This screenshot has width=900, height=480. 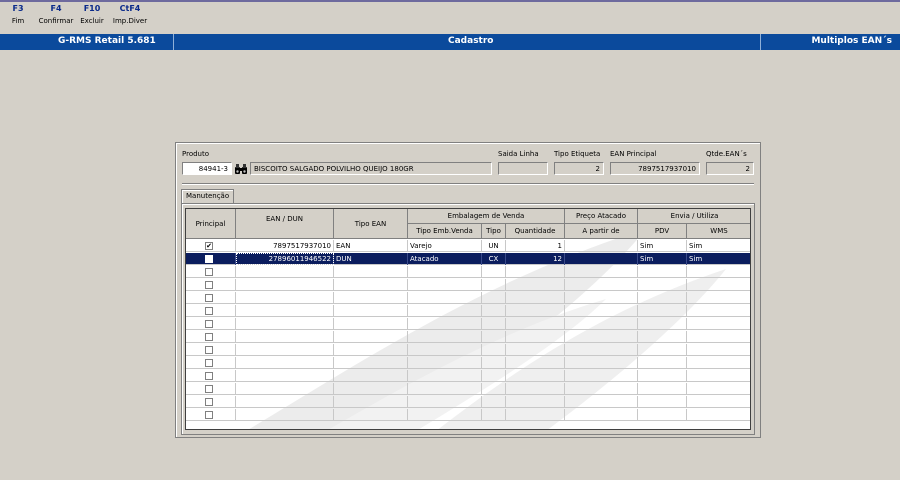 I want to click on f3-fim-button: F3 Fim, so click(x=18, y=14).